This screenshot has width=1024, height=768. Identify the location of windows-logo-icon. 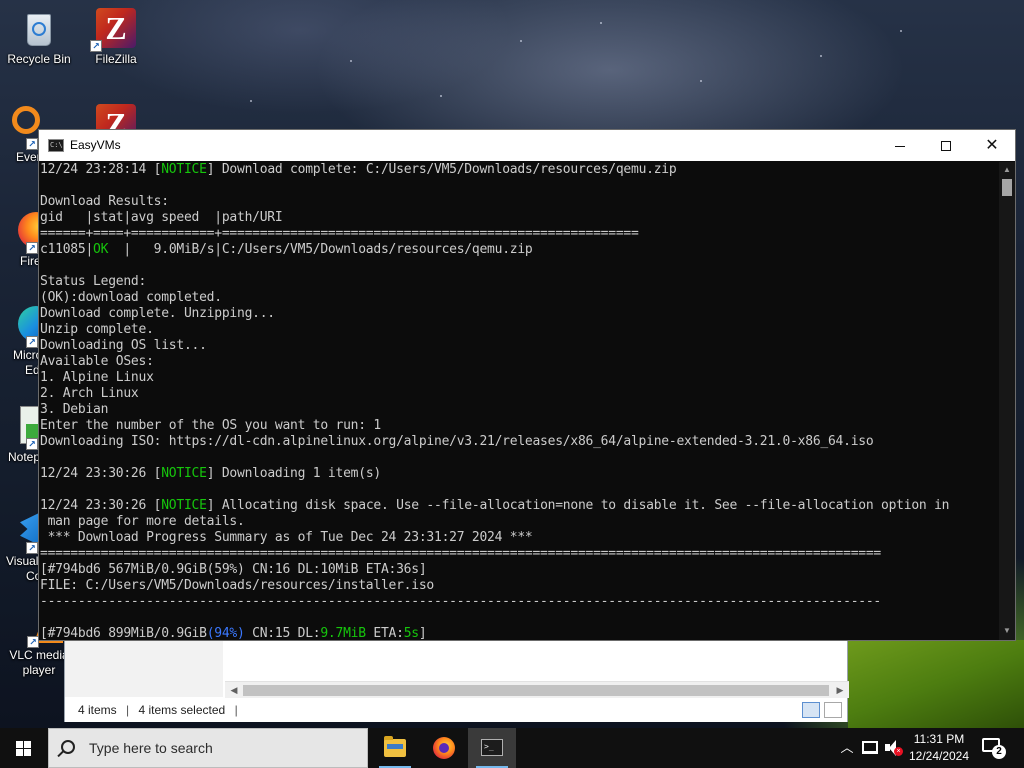
(24, 748).